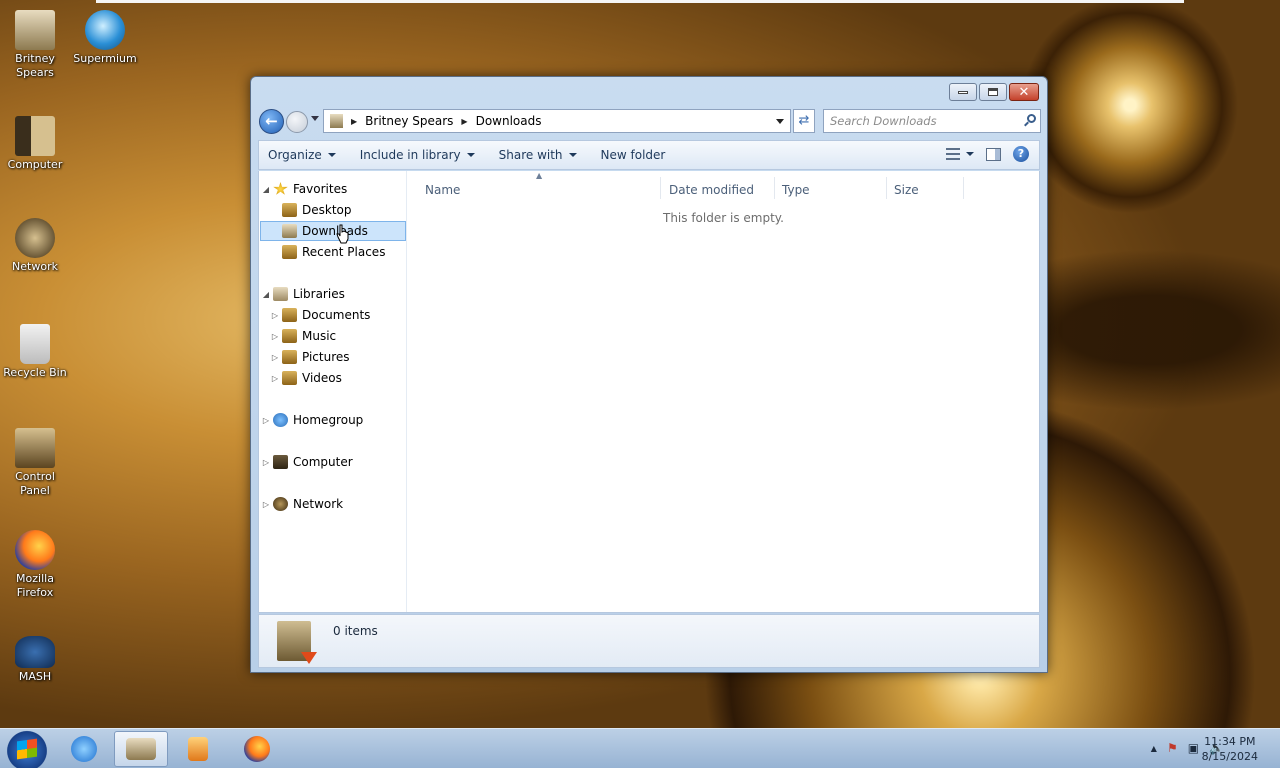 The height and width of the screenshot is (768, 1280). What do you see at coordinates (304, 189) in the screenshot?
I see `nav-favorites: ◢ Favorites` at bounding box center [304, 189].